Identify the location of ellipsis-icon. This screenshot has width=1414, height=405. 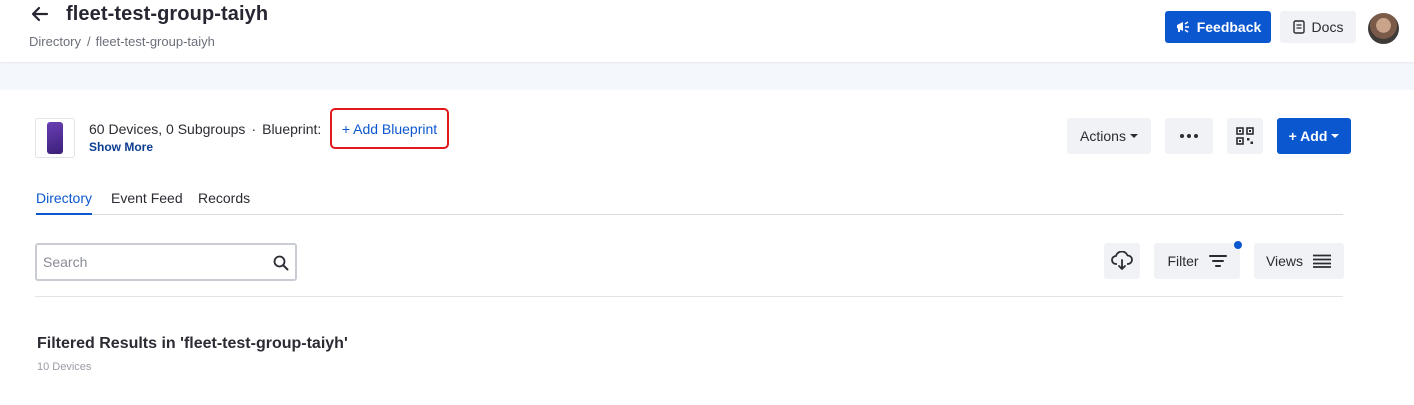
(1189, 136).